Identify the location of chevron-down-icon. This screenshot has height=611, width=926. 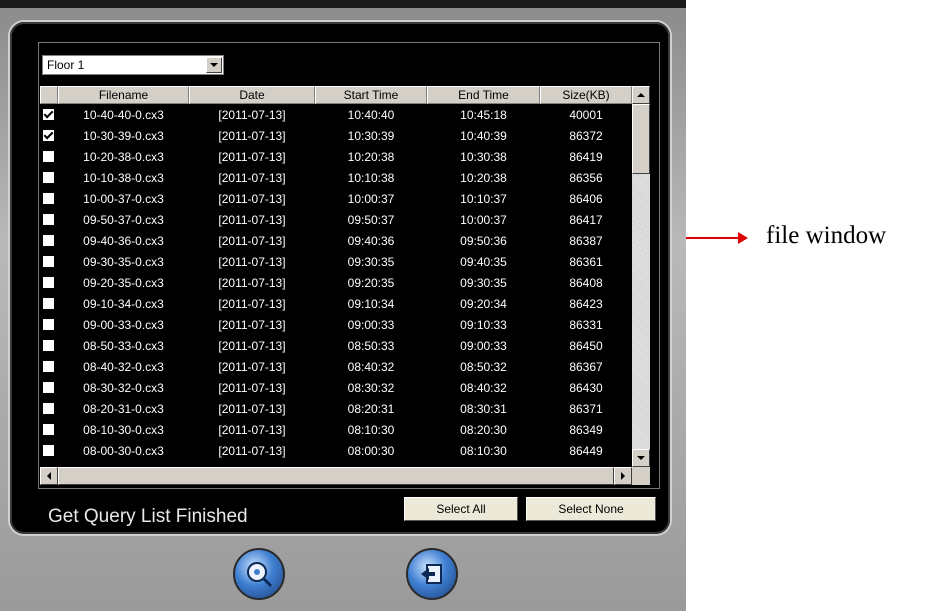
(214, 65).